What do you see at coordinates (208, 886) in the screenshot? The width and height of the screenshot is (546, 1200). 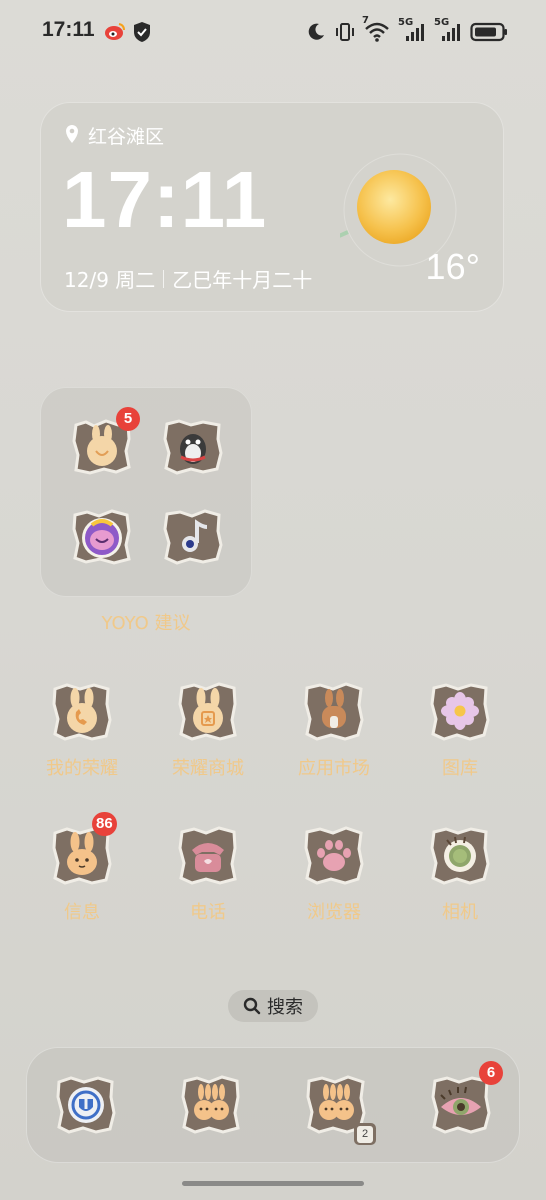 I see `app-phone: 电话` at bounding box center [208, 886].